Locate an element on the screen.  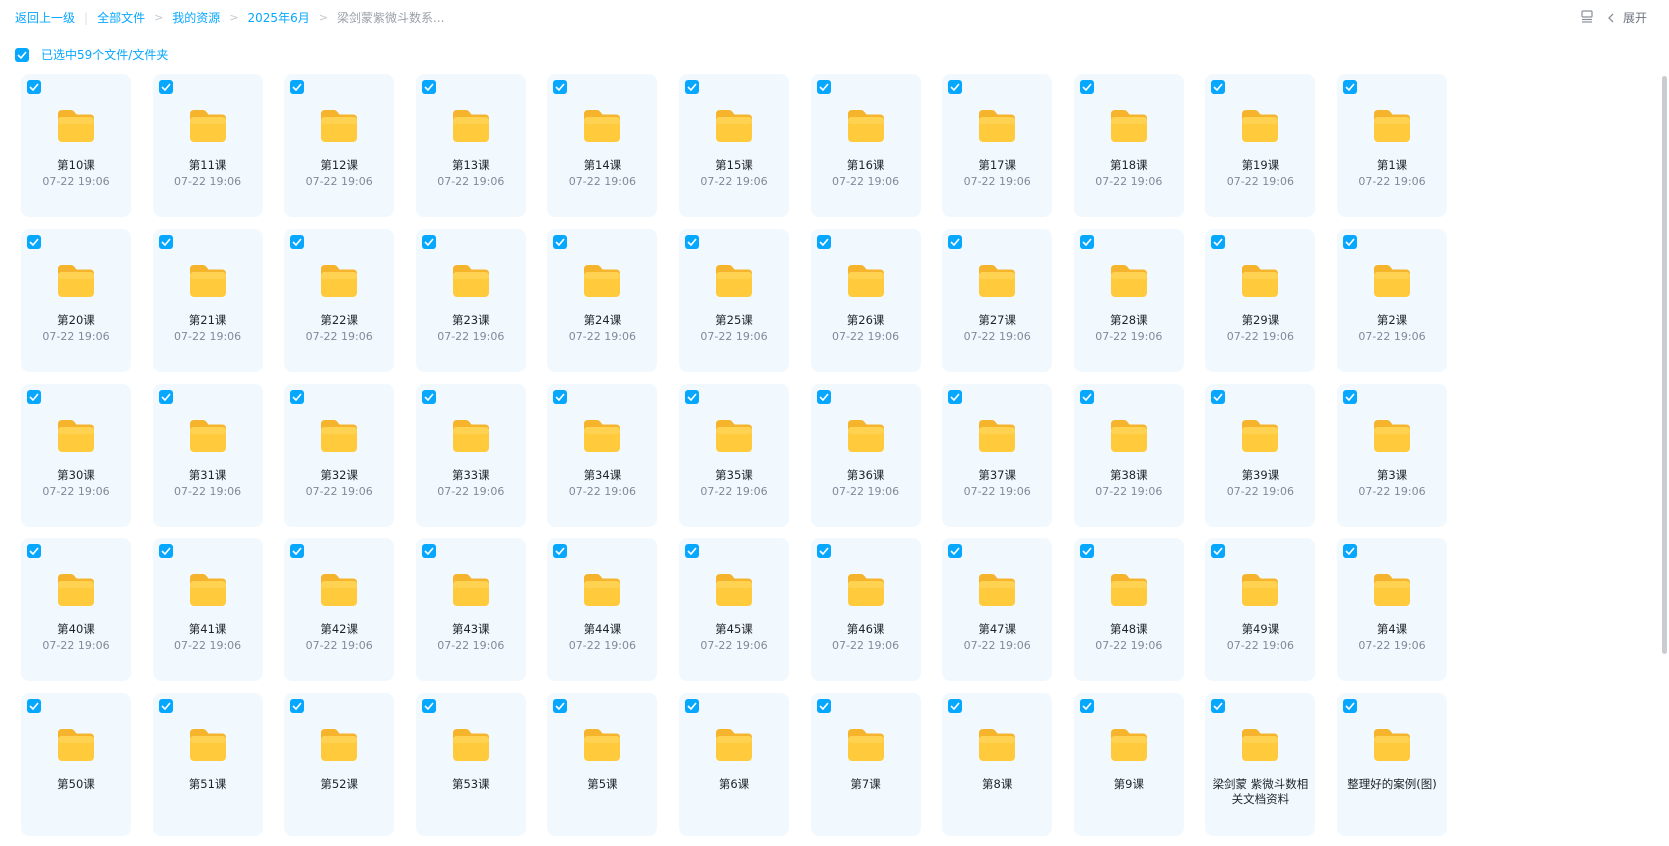
scrollbar is located at coordinates (1664, 365).